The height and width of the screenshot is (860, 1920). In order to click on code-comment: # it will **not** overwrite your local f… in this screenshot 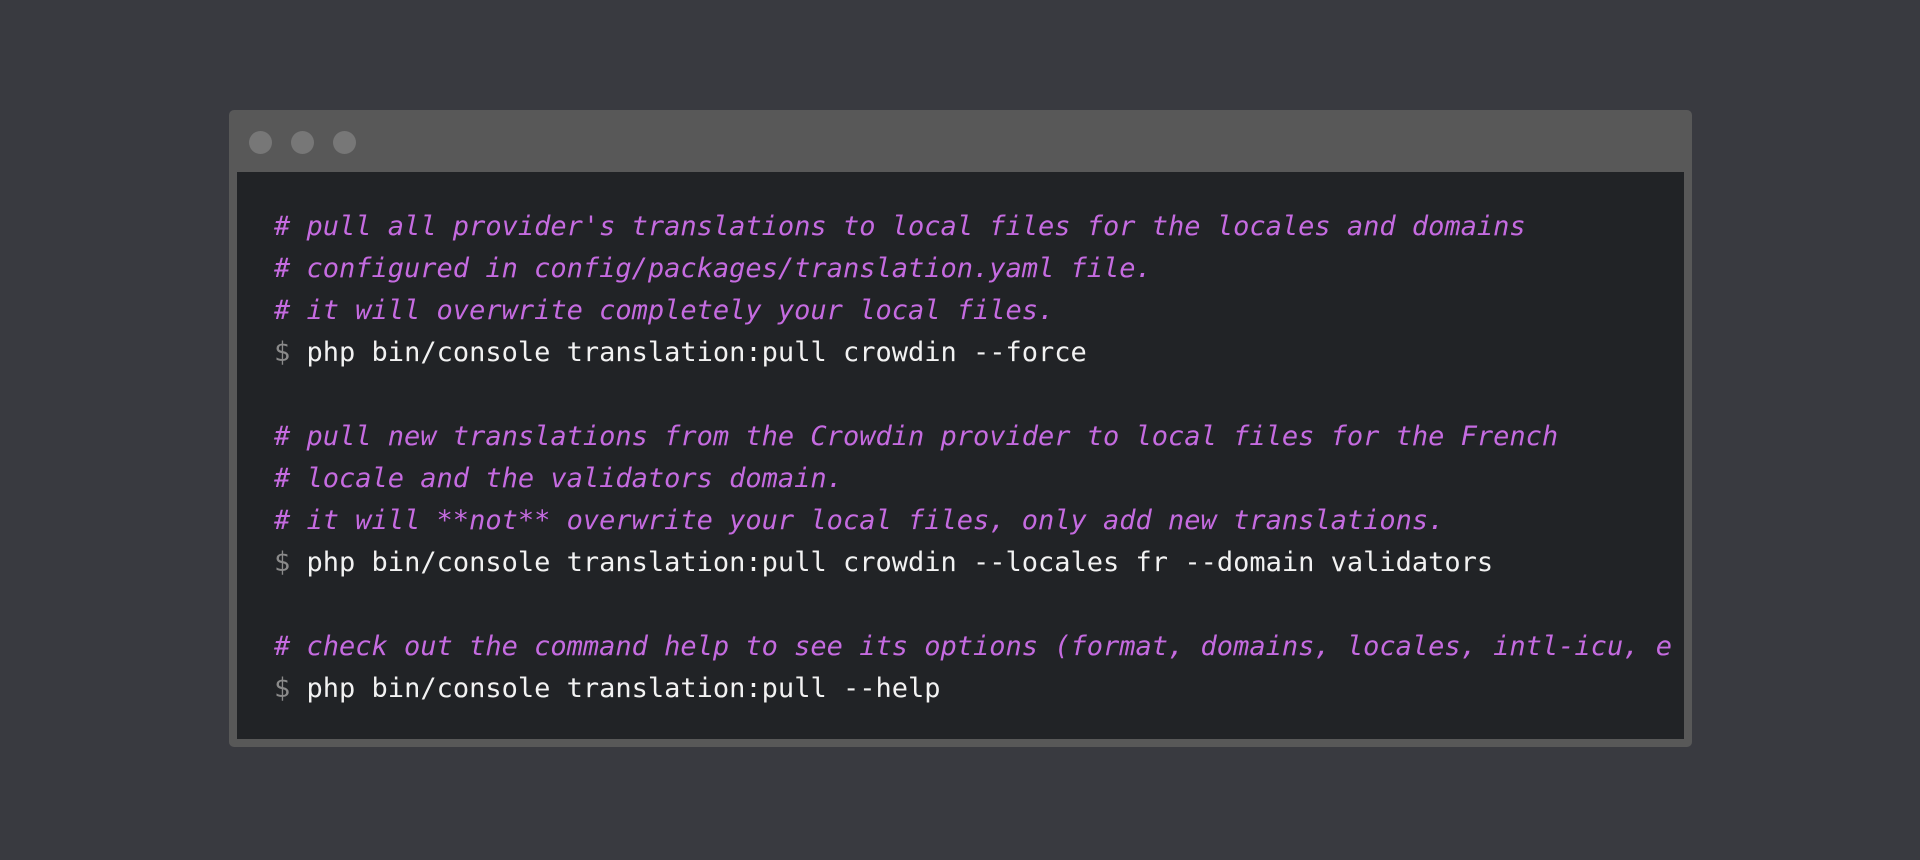, I will do `click(859, 520)`.